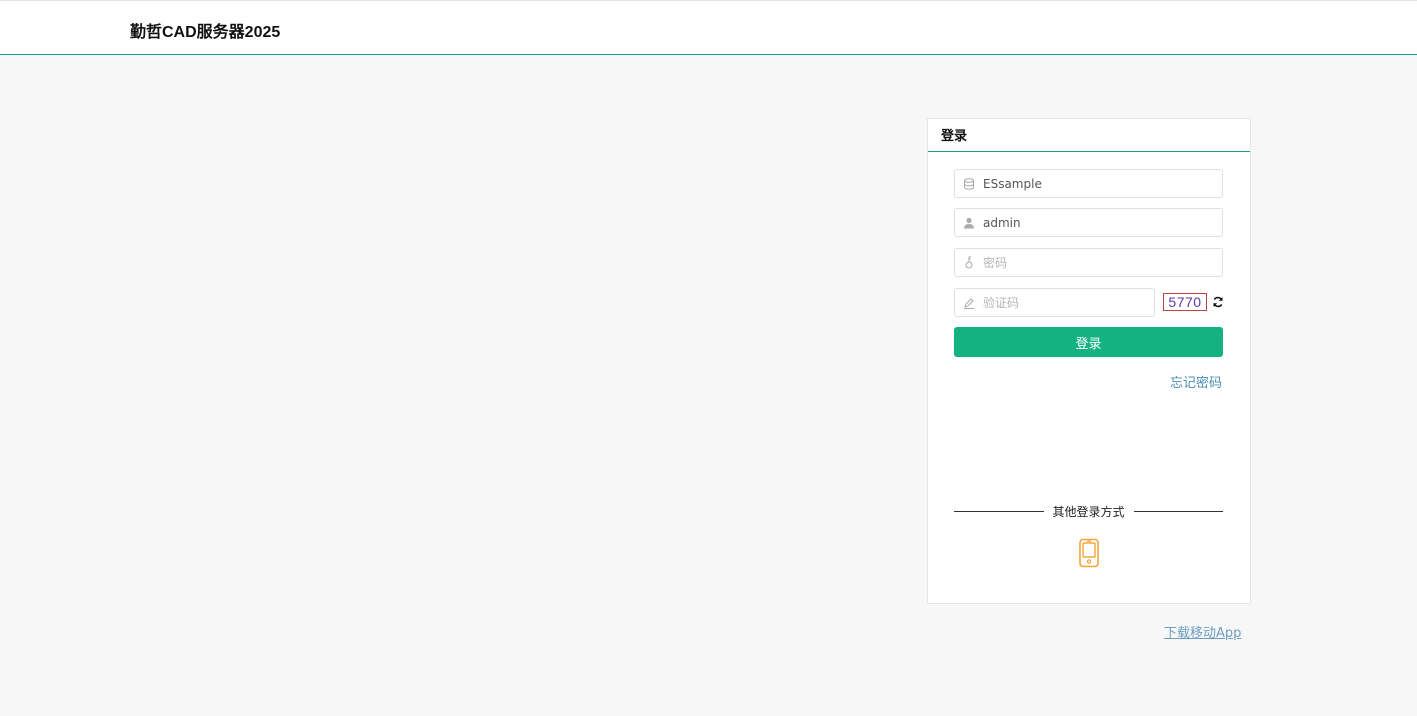 The width and height of the screenshot is (1417, 716). Describe the element at coordinates (1102, 183) in the screenshot. I see `database-input` at that location.